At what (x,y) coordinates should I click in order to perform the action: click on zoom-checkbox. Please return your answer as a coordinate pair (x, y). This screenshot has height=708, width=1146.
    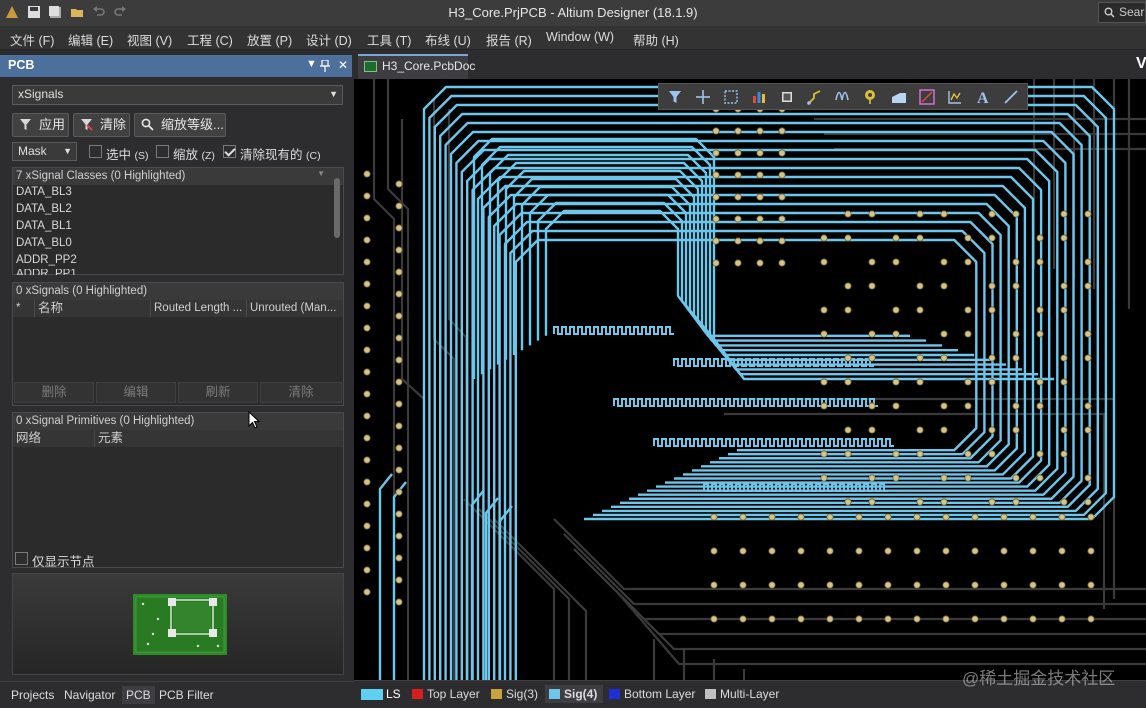
    Looking at the image, I should click on (162, 151).